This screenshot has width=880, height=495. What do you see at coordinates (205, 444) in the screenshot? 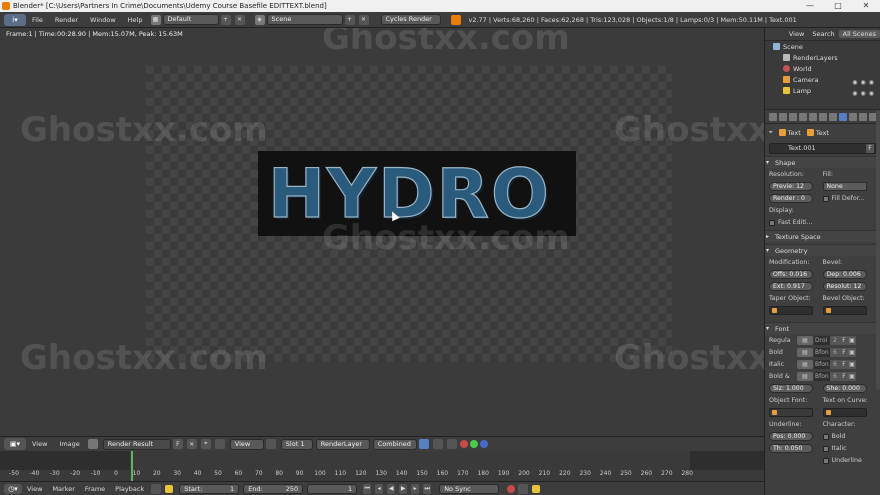
I see `pin-icon: ⌖` at bounding box center [205, 444].